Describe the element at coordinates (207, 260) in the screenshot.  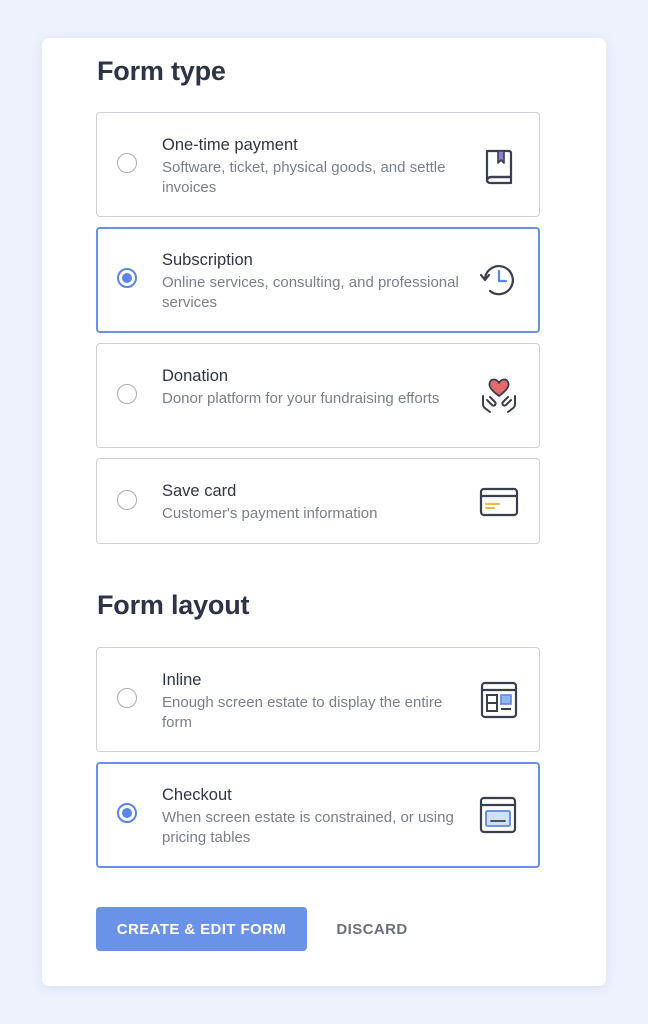
I see `option-title: Subscription` at that location.